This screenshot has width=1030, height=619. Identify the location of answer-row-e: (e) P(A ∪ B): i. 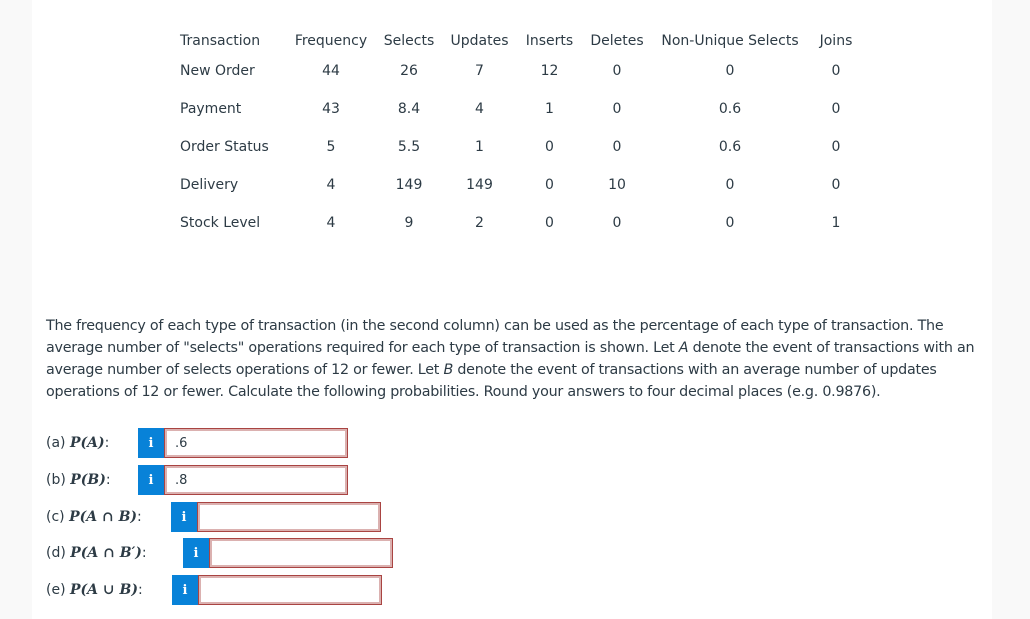
(214, 590).